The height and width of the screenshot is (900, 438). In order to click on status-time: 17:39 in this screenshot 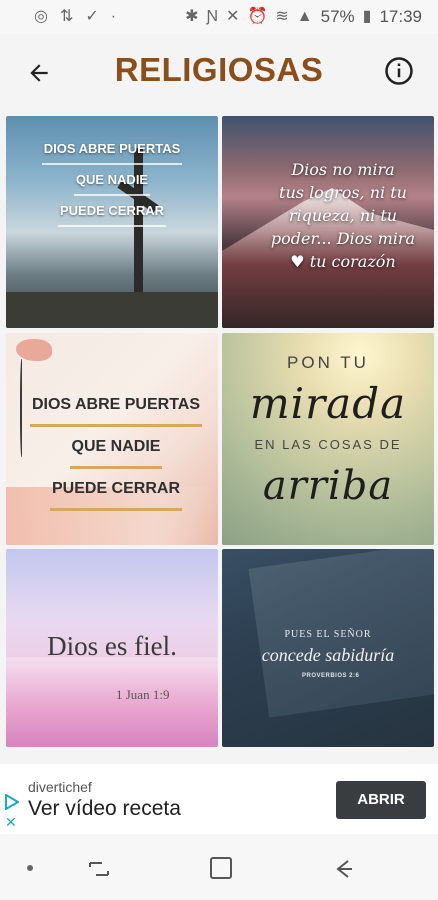, I will do `click(400, 16)`.